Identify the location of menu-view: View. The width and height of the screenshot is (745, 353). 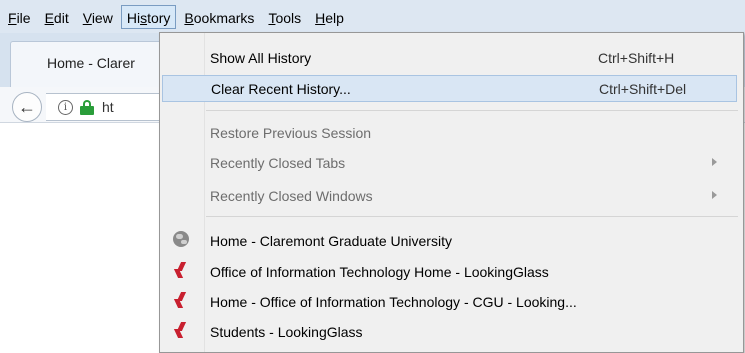
(98, 17).